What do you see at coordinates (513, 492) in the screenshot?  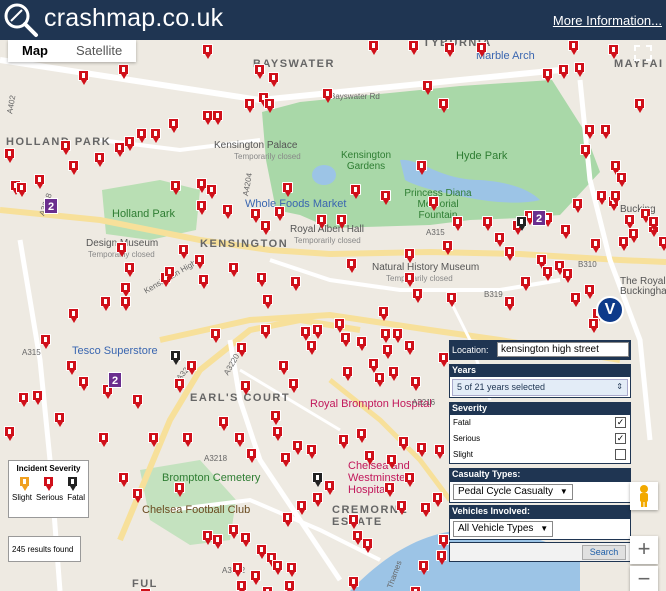 I see `casualty-type-select: Pedal Cycle Casualty ▼` at bounding box center [513, 492].